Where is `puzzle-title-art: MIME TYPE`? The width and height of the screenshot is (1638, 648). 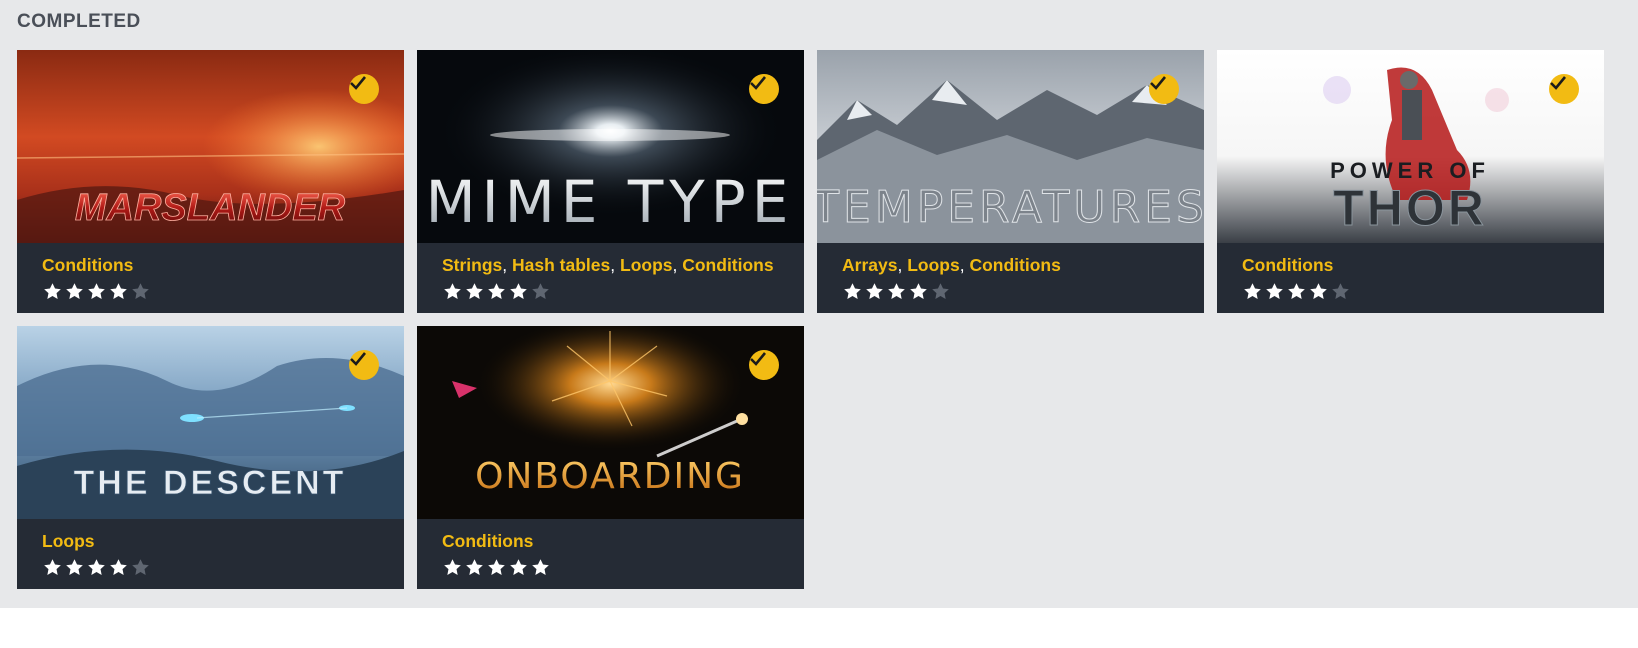
puzzle-title-art: MIME TYPE is located at coordinates (610, 202).